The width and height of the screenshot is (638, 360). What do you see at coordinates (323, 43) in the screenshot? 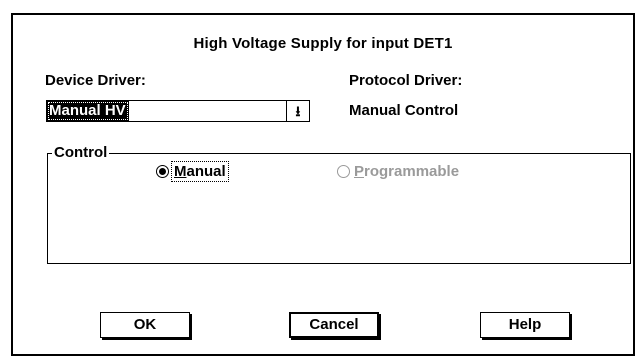
I see `dialog-title: High Voltage Supply for input DET1` at bounding box center [323, 43].